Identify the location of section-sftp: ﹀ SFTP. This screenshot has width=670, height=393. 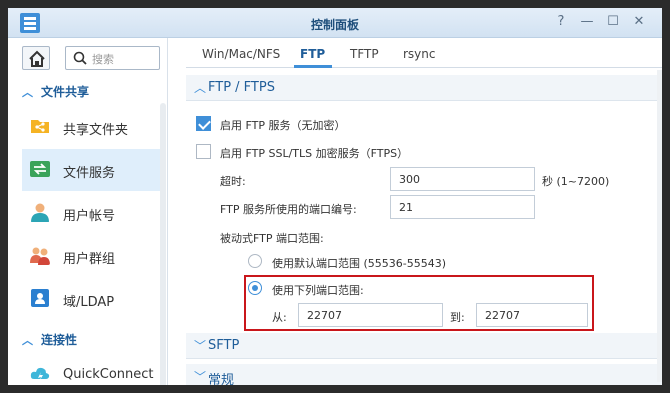
(424, 346).